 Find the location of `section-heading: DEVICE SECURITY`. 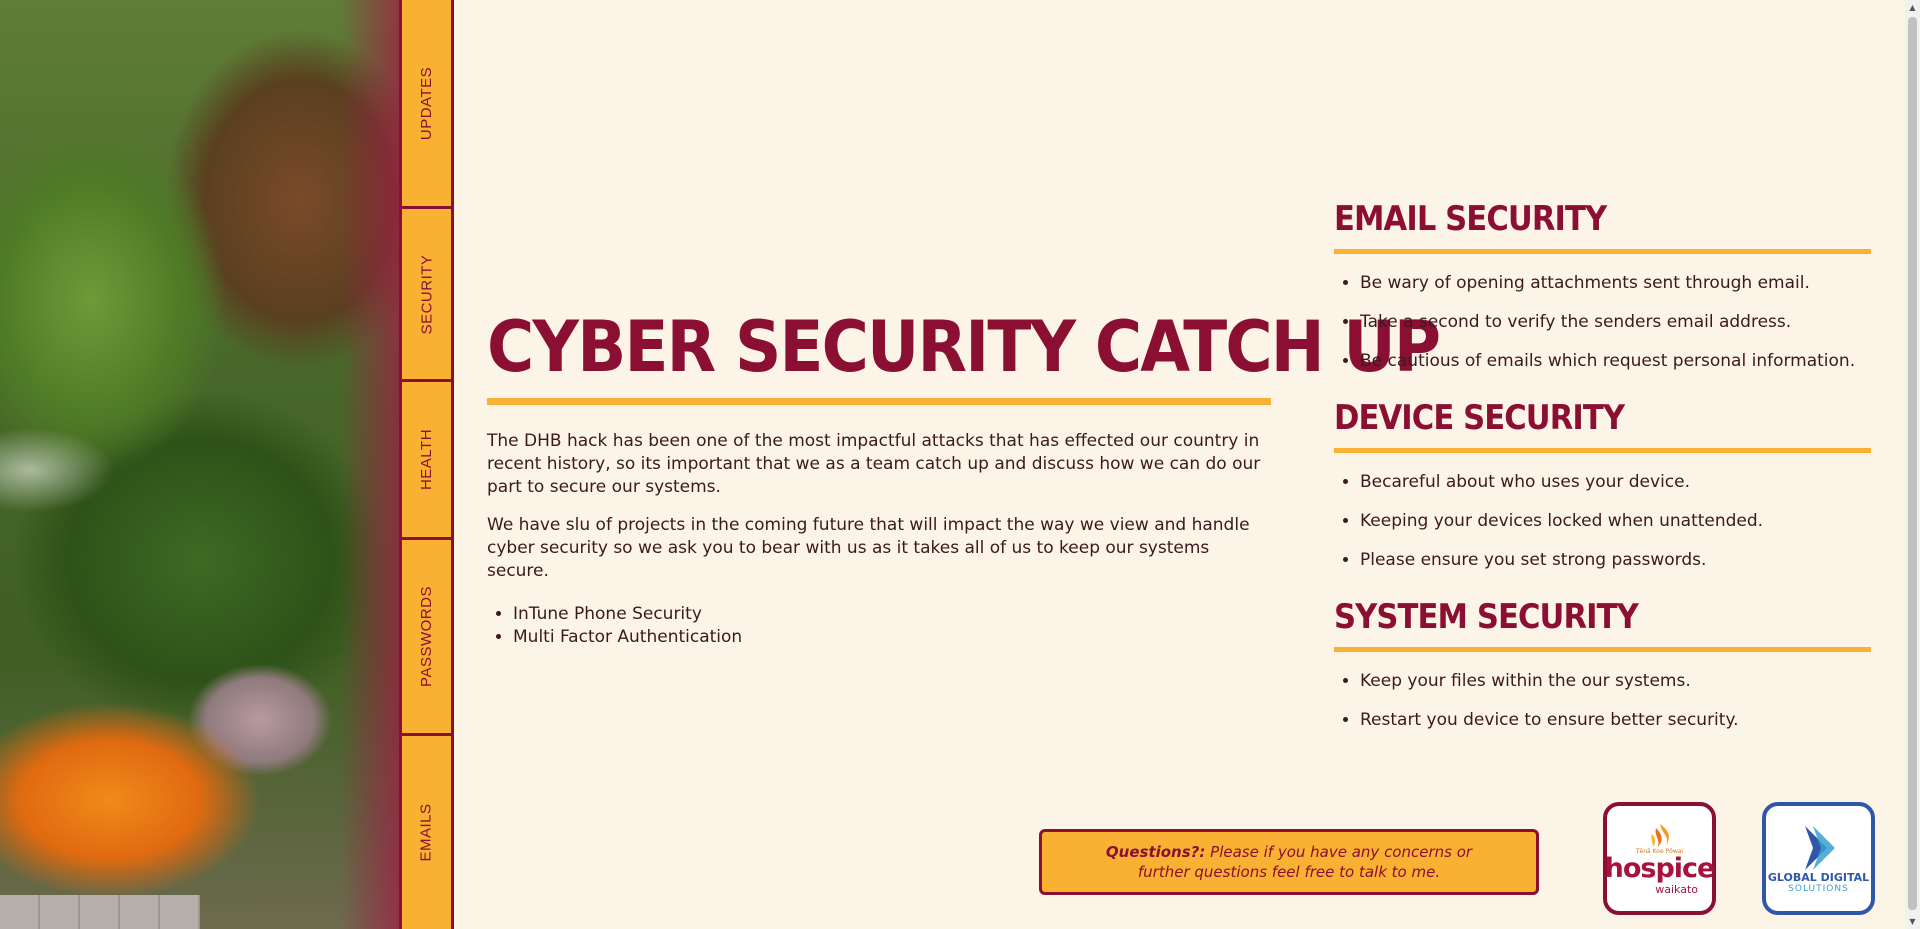

section-heading: DEVICE SECURITY is located at coordinates (1479, 418).